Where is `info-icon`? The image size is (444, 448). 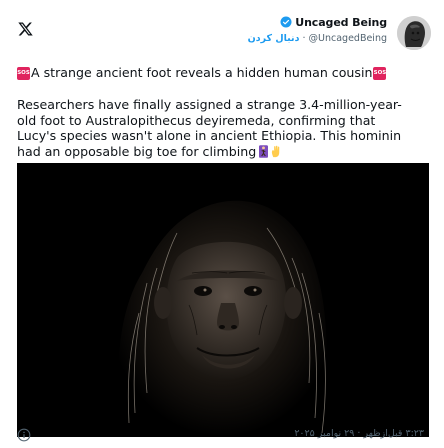
info-icon is located at coordinates (24, 435).